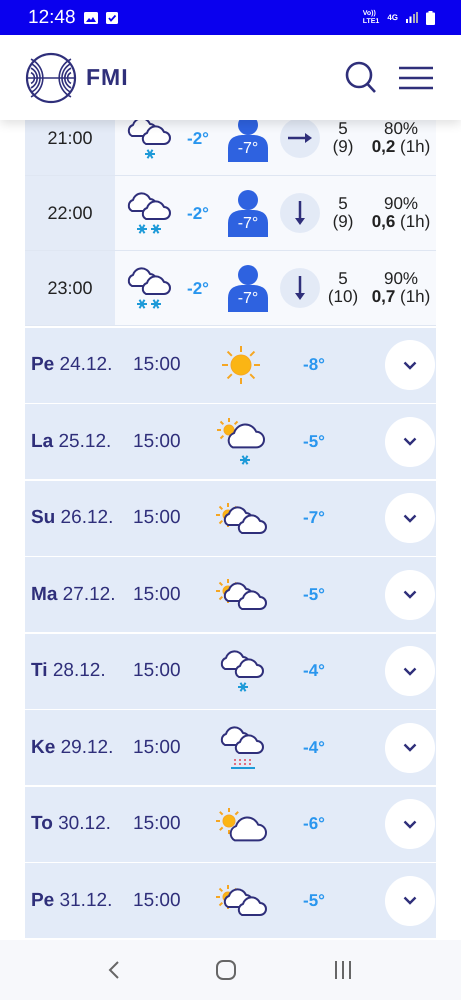 The width and height of the screenshot is (461, 1000). Describe the element at coordinates (112, 18) in the screenshot. I see `checkbox-icon` at that location.